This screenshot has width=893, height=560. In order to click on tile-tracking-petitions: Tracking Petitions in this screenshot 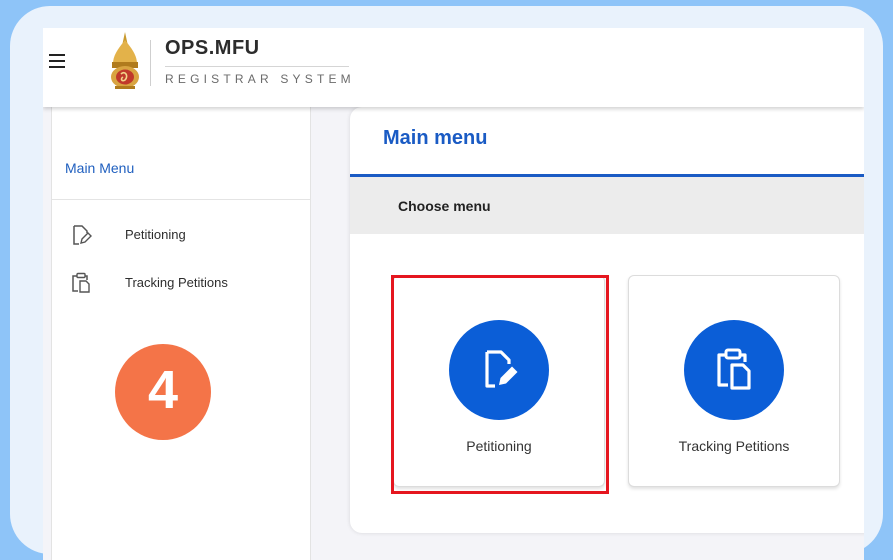, I will do `click(734, 381)`.